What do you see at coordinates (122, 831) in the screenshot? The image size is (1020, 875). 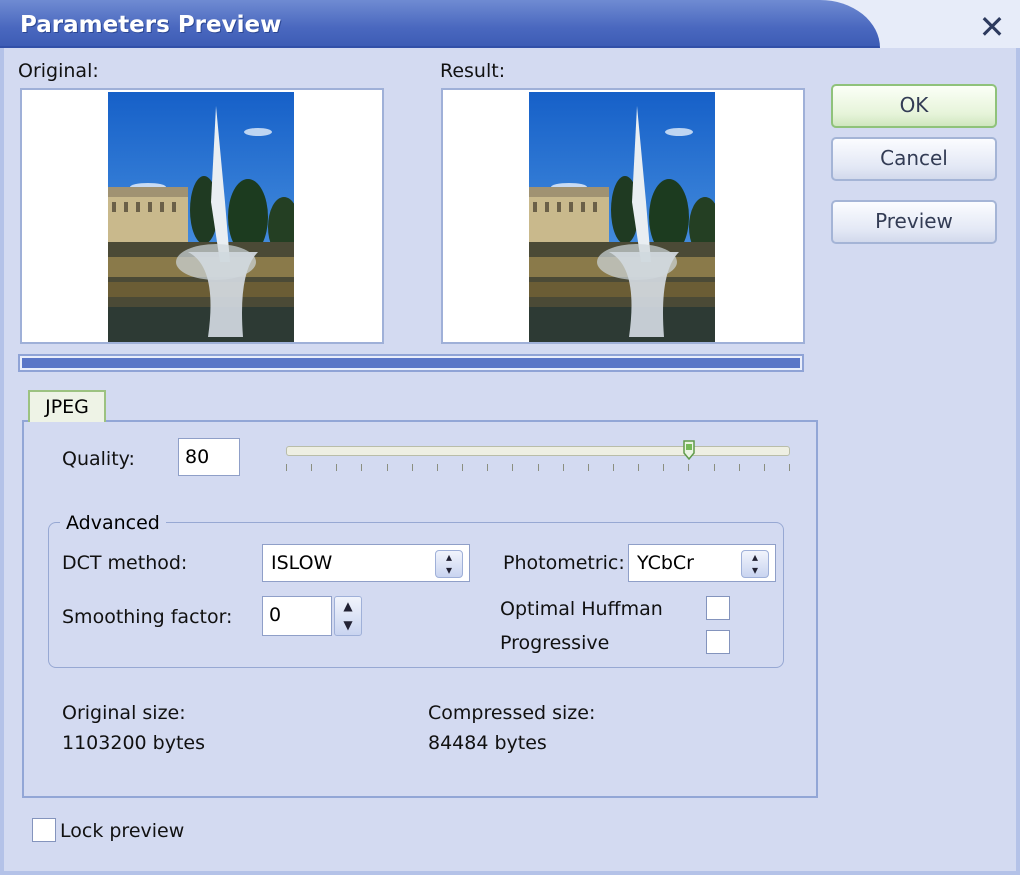 I see `lock-preview-label: Lock preview` at bounding box center [122, 831].